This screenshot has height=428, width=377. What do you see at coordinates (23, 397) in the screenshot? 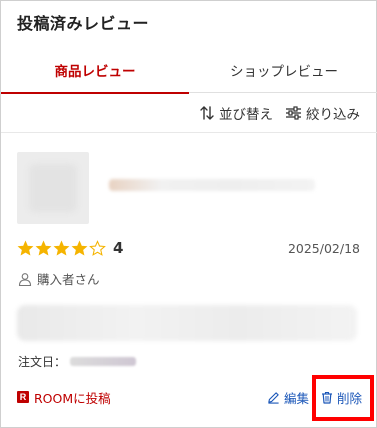
I see `room-logo-icon: R` at bounding box center [23, 397].